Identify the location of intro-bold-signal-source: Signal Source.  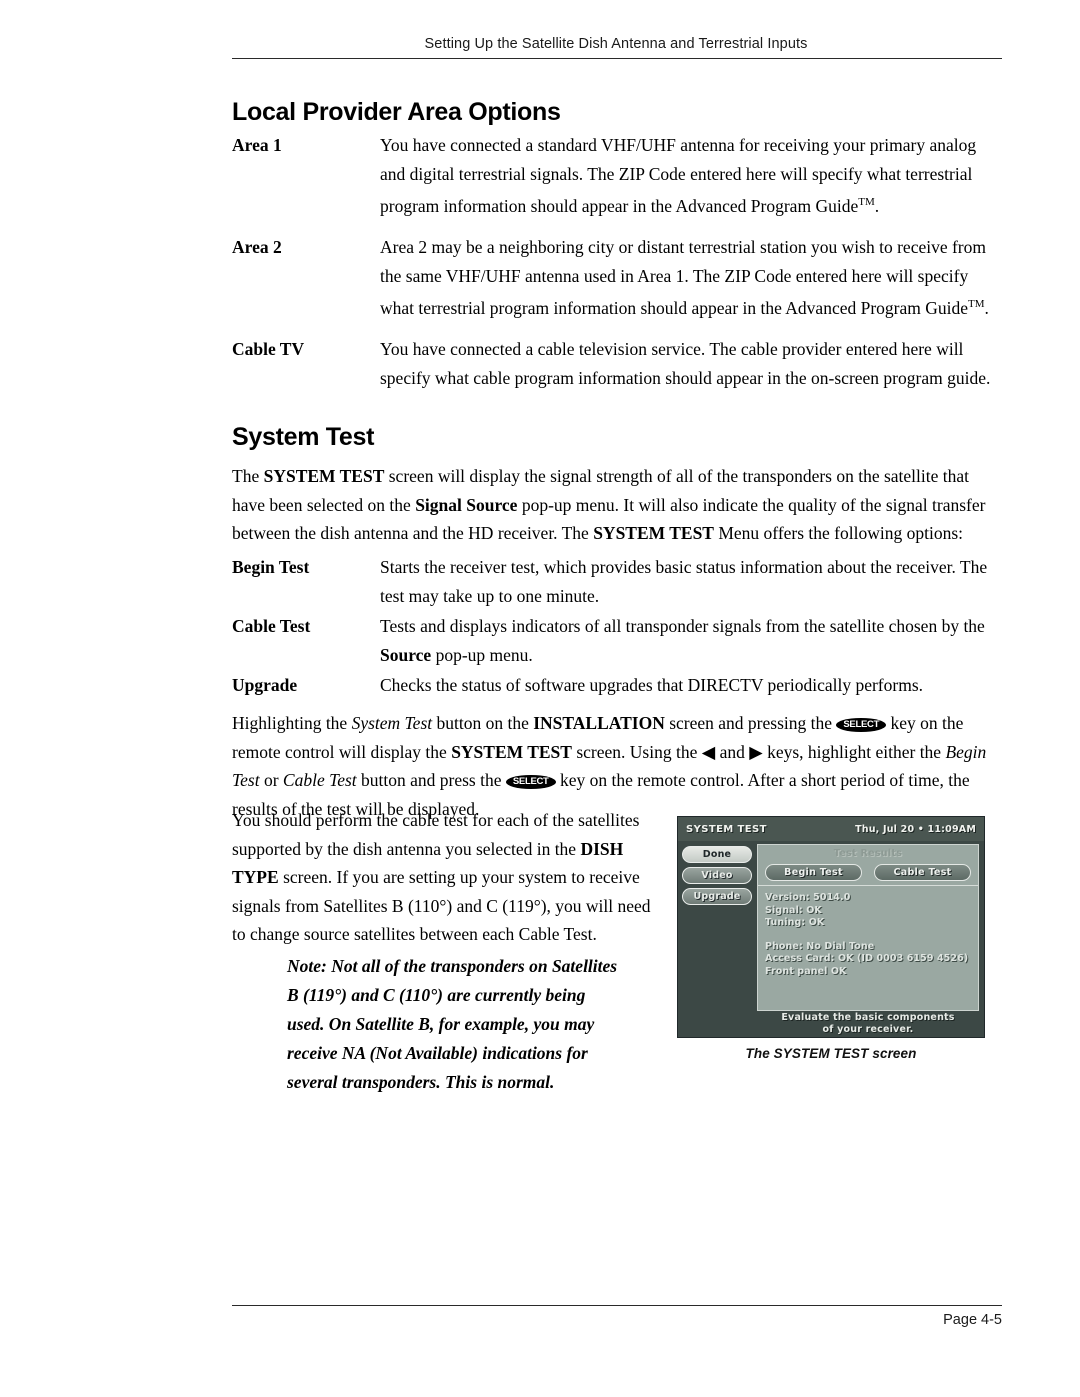
(466, 504).